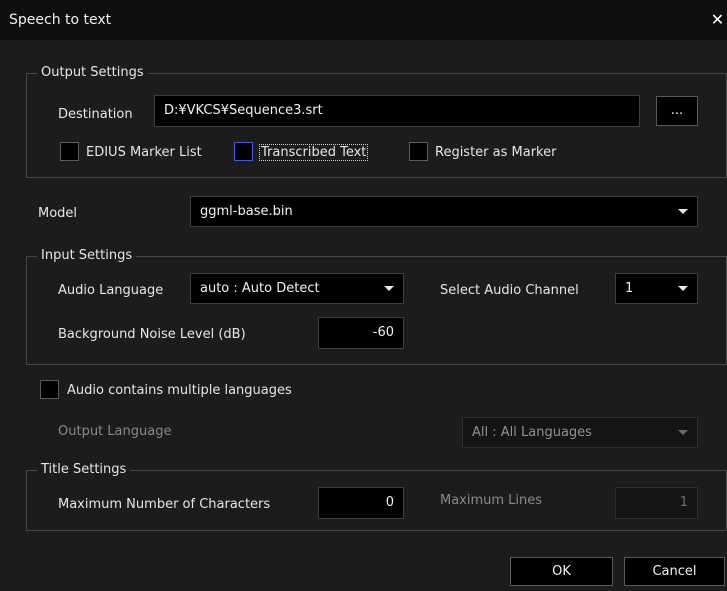 Image resolution: width=727 pixels, height=591 pixels. I want to click on output-language-label: Output Language, so click(115, 431).